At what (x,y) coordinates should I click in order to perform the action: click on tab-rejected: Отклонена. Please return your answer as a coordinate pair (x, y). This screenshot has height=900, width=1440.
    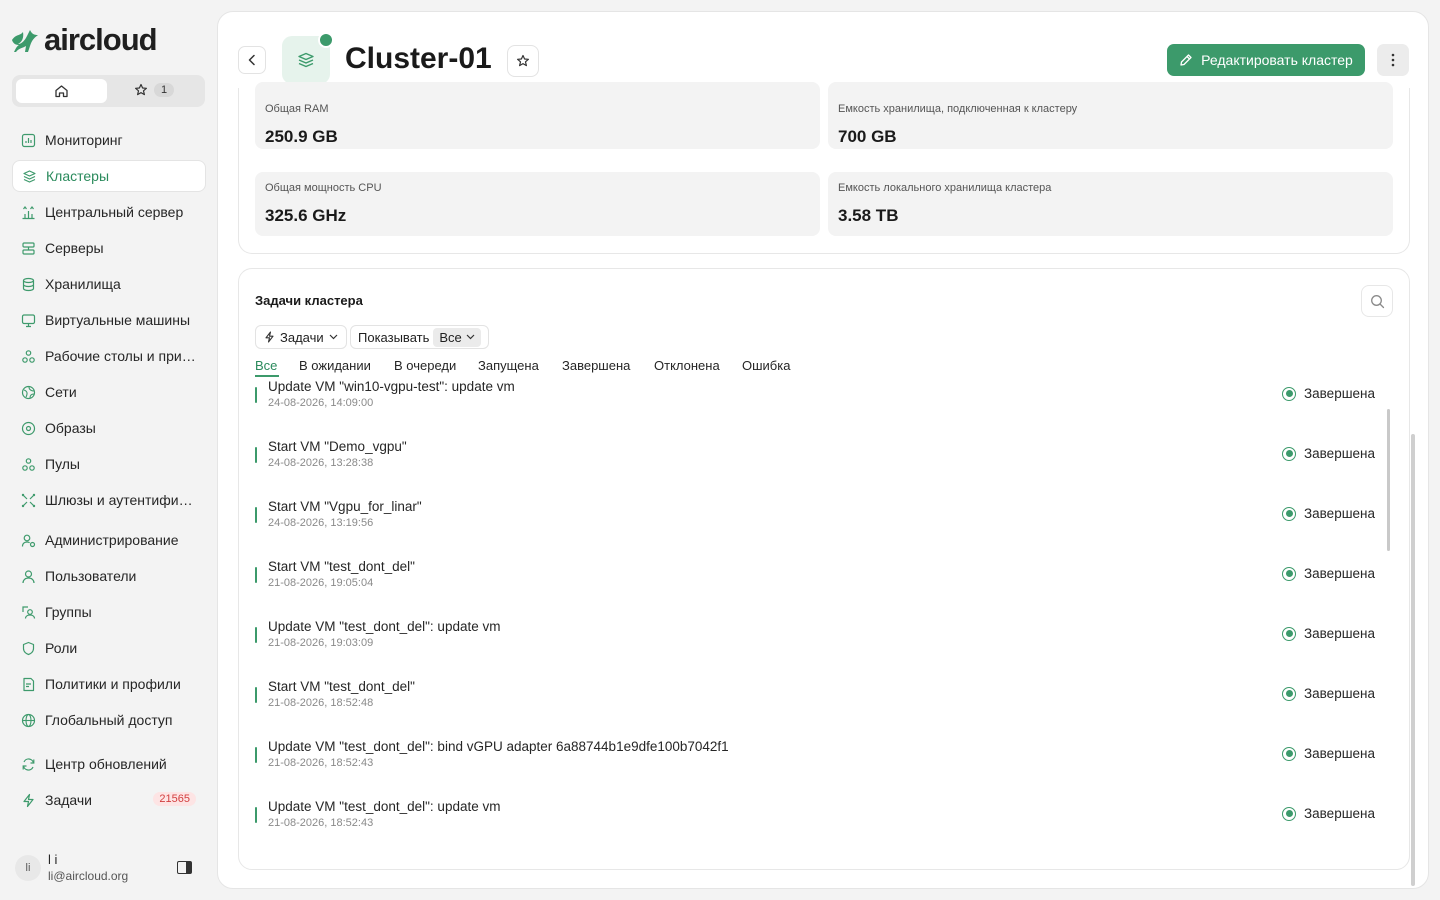
    Looking at the image, I should click on (687, 365).